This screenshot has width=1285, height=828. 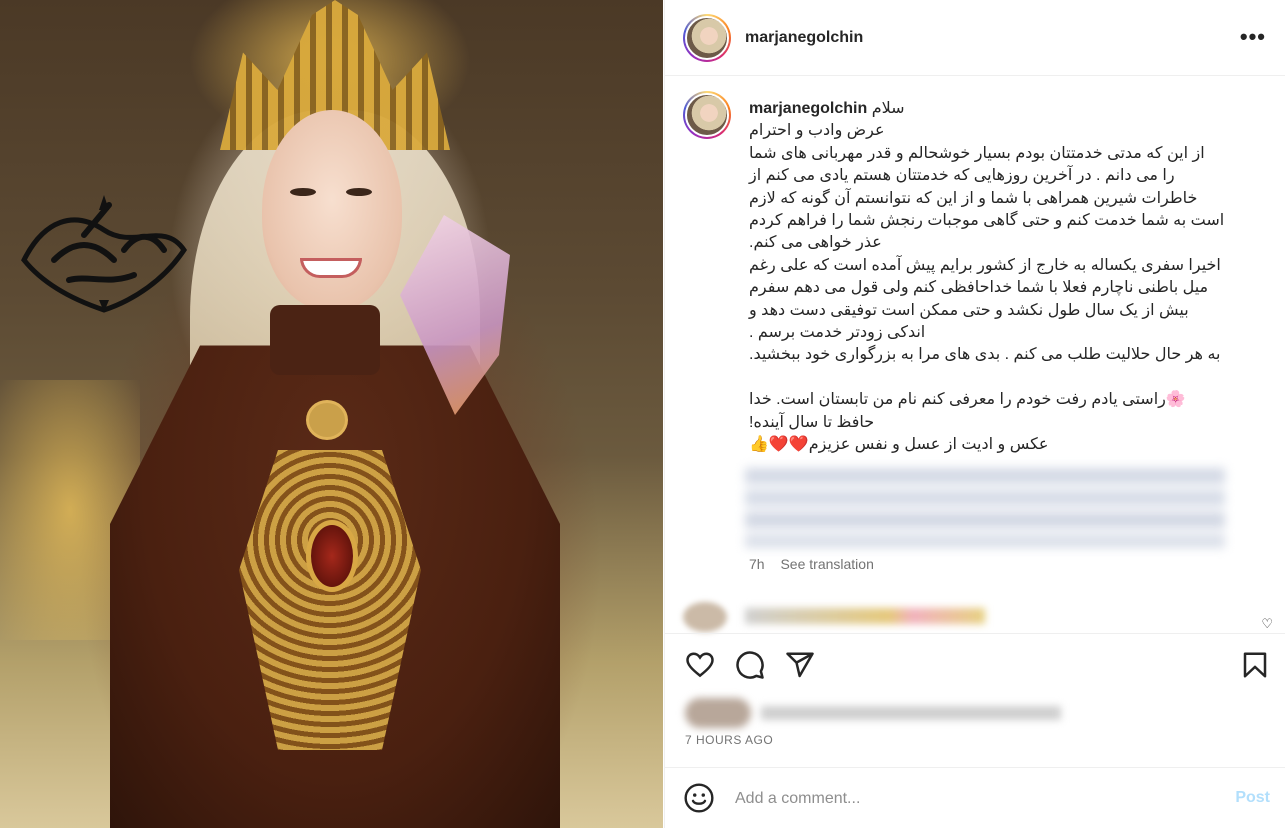 What do you see at coordinates (729, 740) in the screenshot?
I see `post-timestamp: 7 HOURS AGO` at bounding box center [729, 740].